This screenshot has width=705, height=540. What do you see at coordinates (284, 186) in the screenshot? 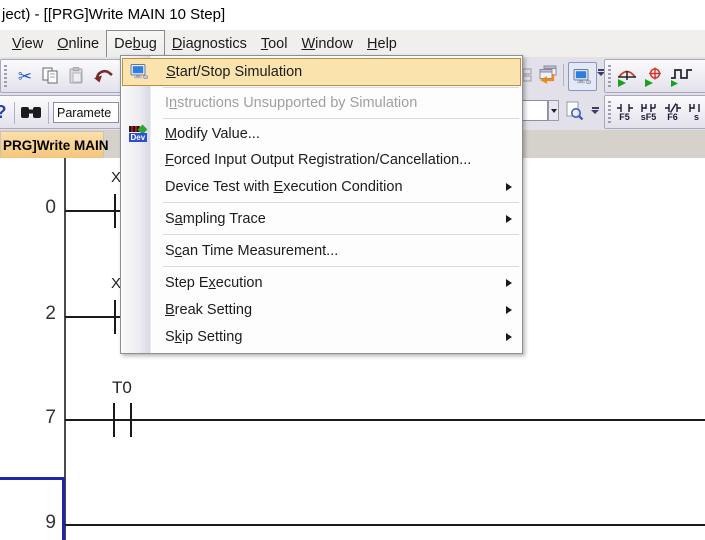
I see `menu-item-label: Device Test with Execution Condition` at bounding box center [284, 186].